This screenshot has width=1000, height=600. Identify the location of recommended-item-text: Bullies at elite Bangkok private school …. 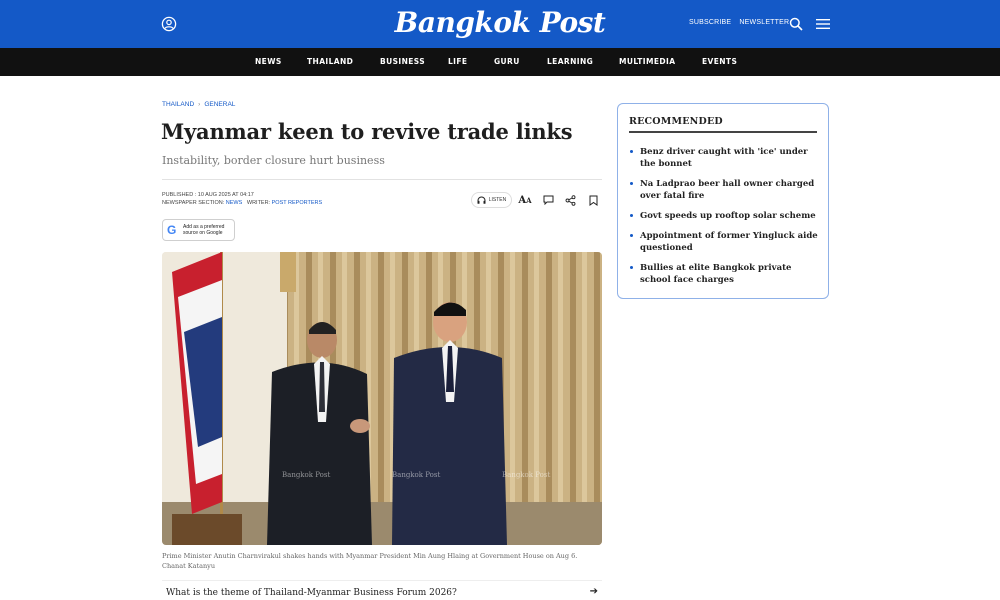
(716, 274).